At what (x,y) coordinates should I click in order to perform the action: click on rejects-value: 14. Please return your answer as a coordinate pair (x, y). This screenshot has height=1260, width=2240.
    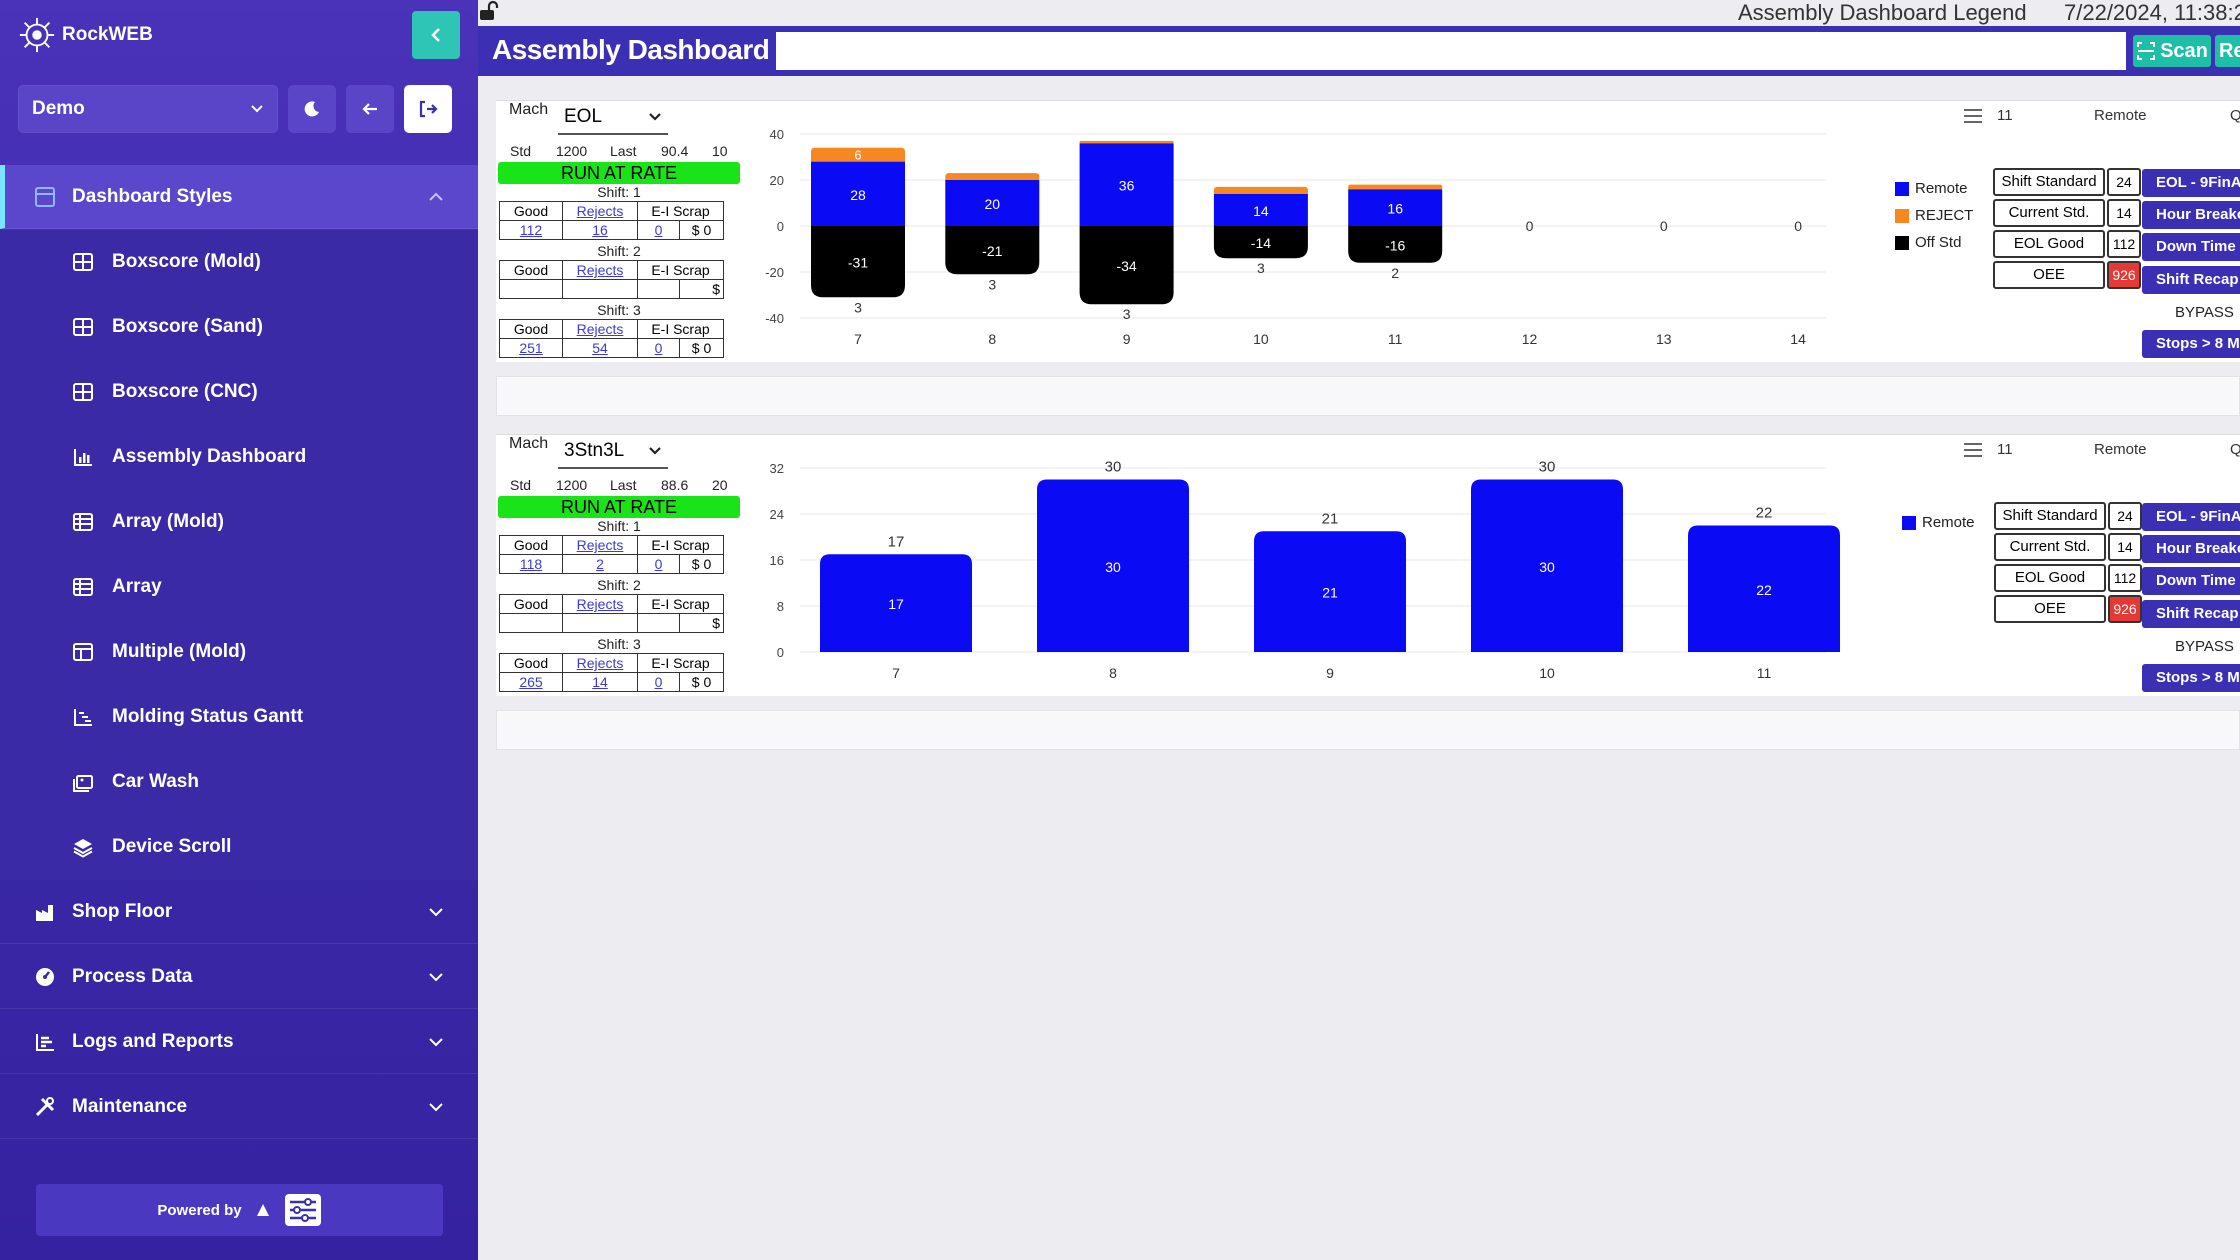
    Looking at the image, I should click on (600, 682).